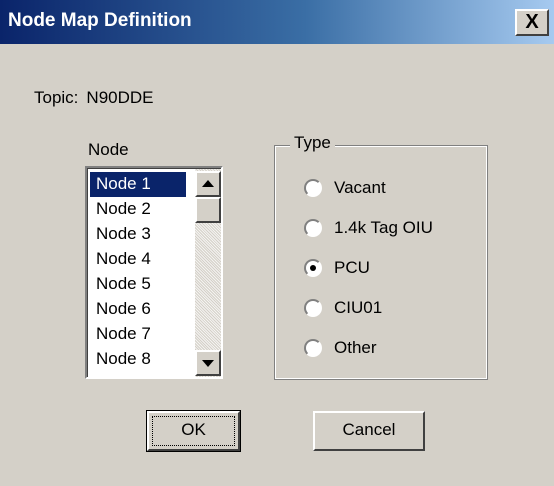  I want to click on radio-label: PCU, so click(352, 267).